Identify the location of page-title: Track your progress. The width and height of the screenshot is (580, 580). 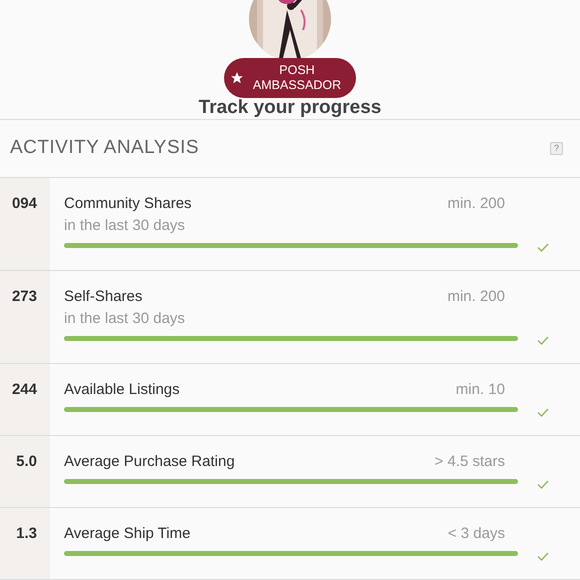
(290, 108).